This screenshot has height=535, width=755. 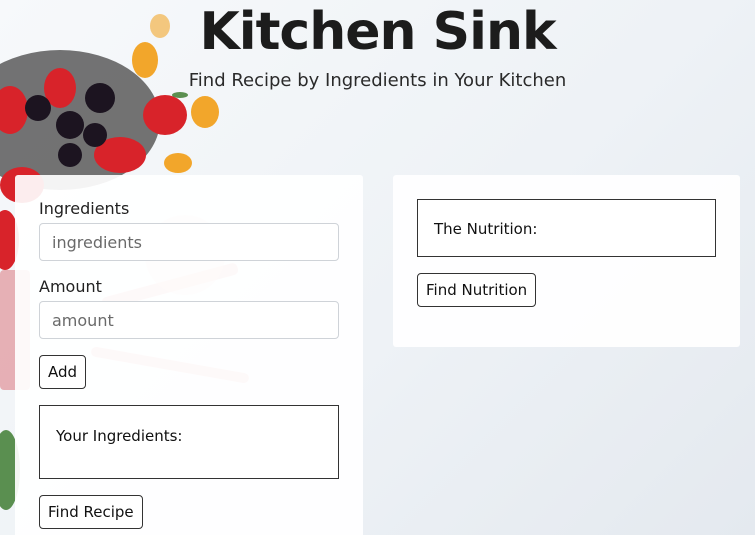 I want to click on nutrition-panel: The Nutrition: Find Nutrition, so click(x=566, y=261).